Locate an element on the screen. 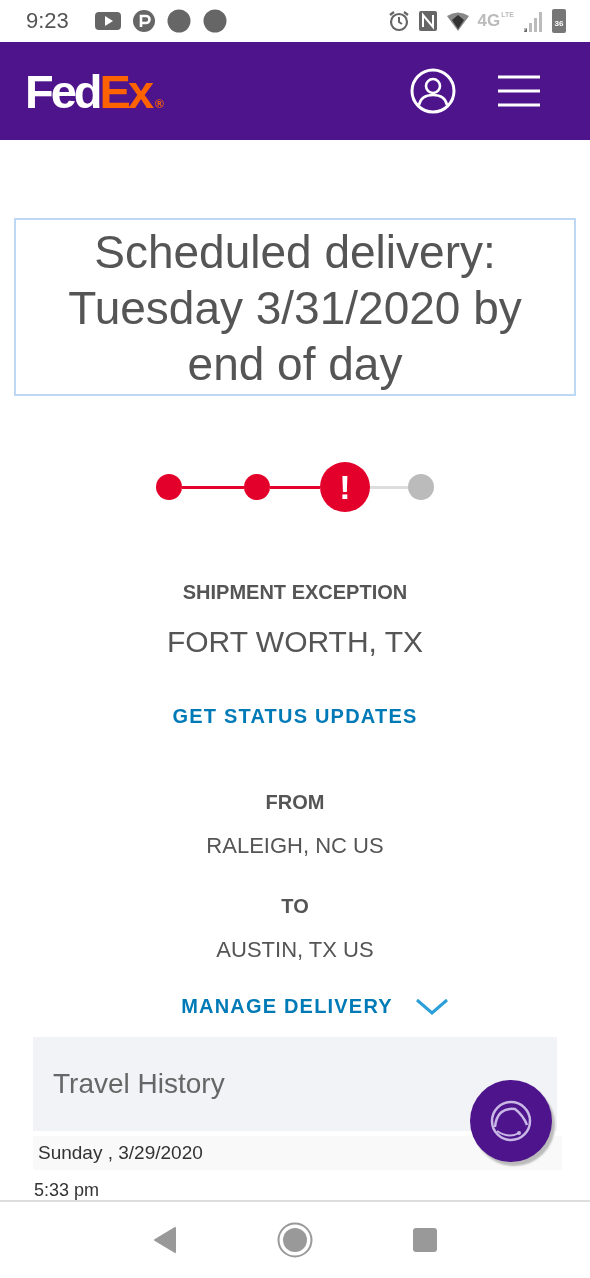 The width and height of the screenshot is (590, 1278). to-label: TO is located at coordinates (295, 906).